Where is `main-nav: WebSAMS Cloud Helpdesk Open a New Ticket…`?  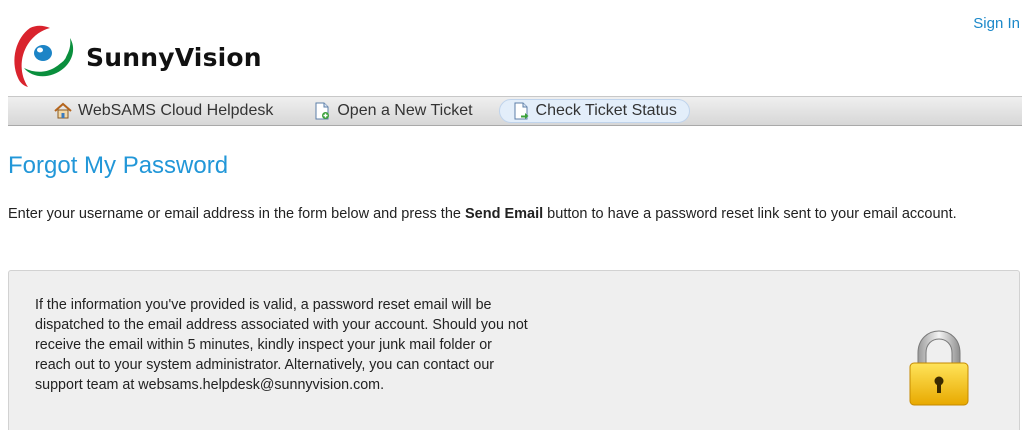 main-nav: WebSAMS Cloud Helpdesk Open a New Ticket… is located at coordinates (515, 111).